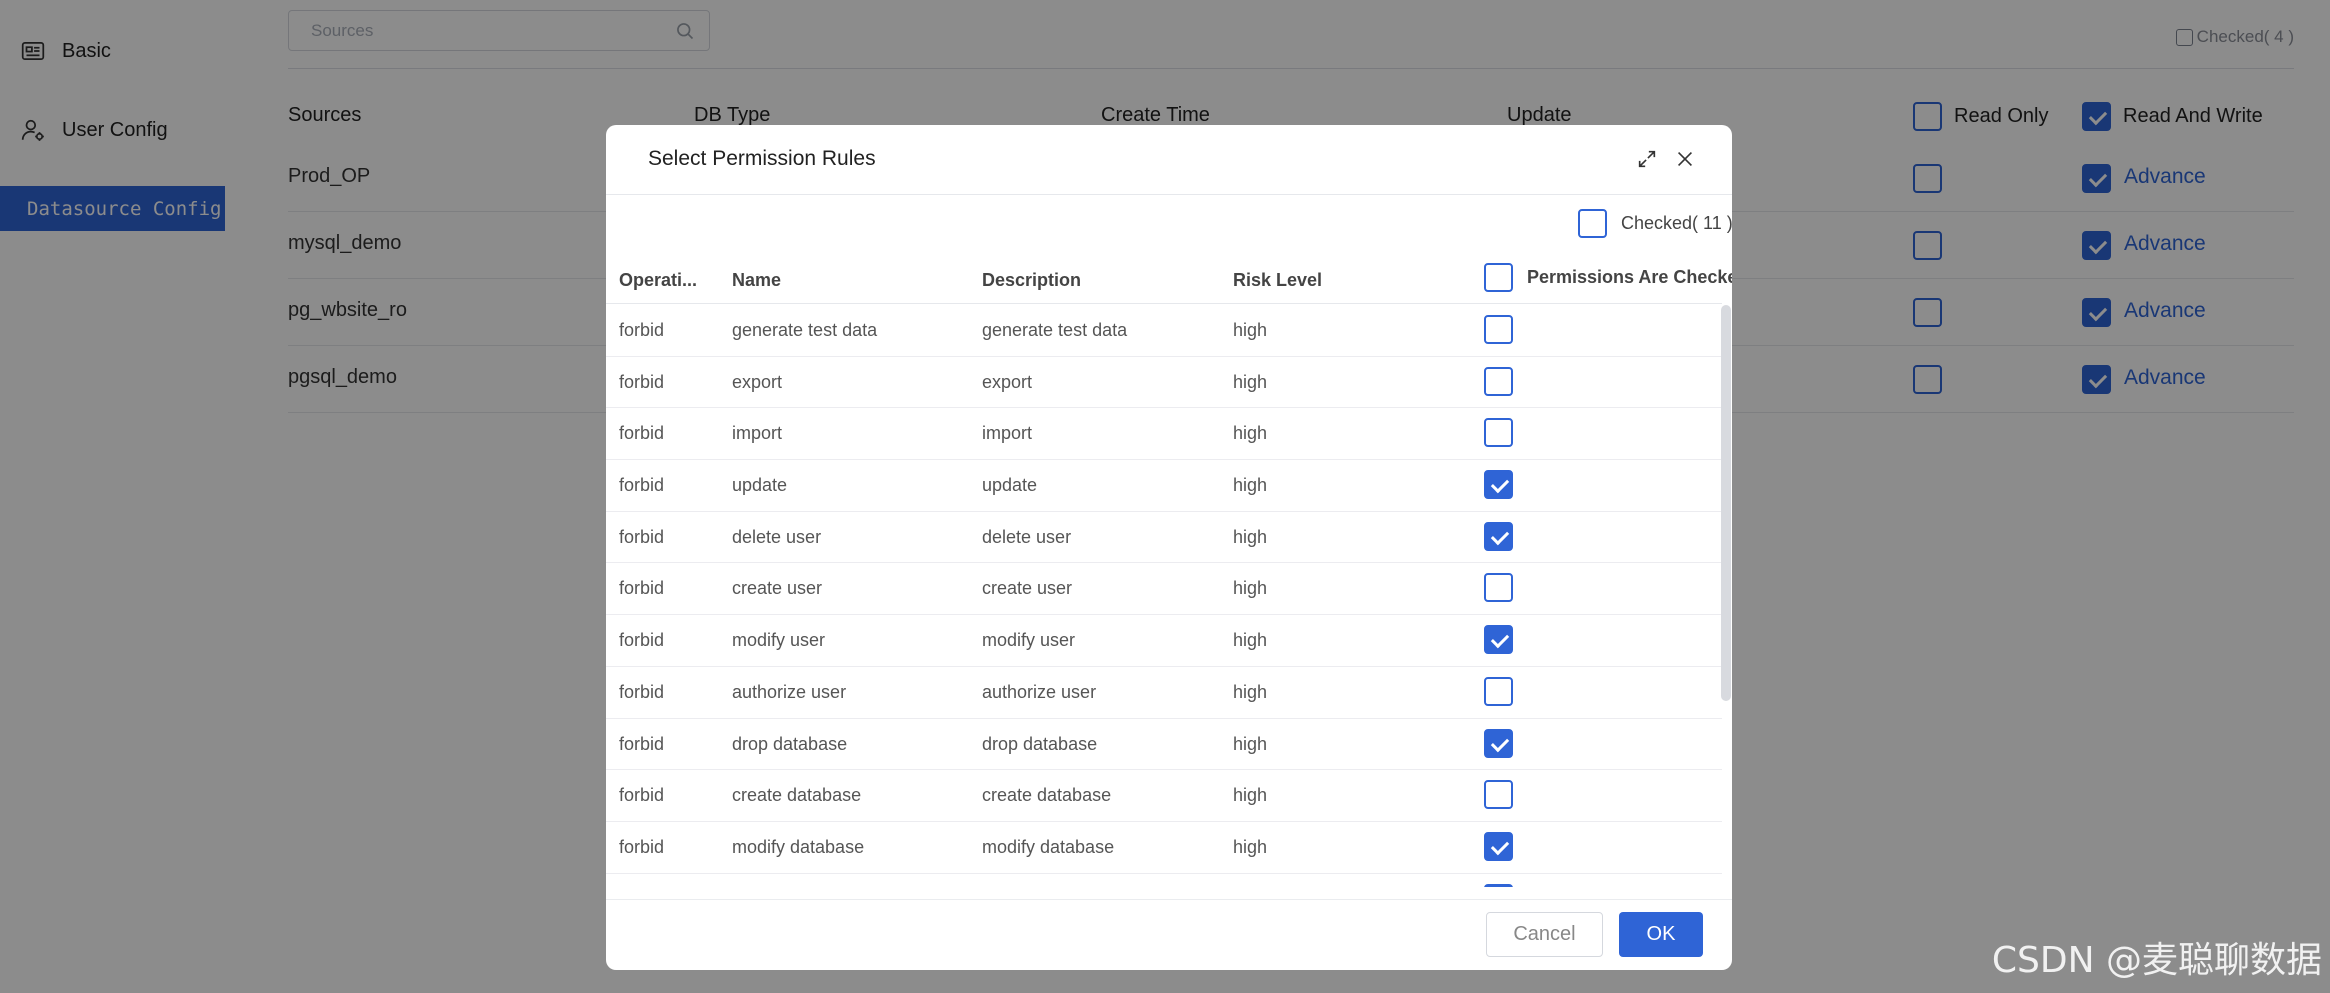  What do you see at coordinates (1685, 159) in the screenshot?
I see `close-icon` at bounding box center [1685, 159].